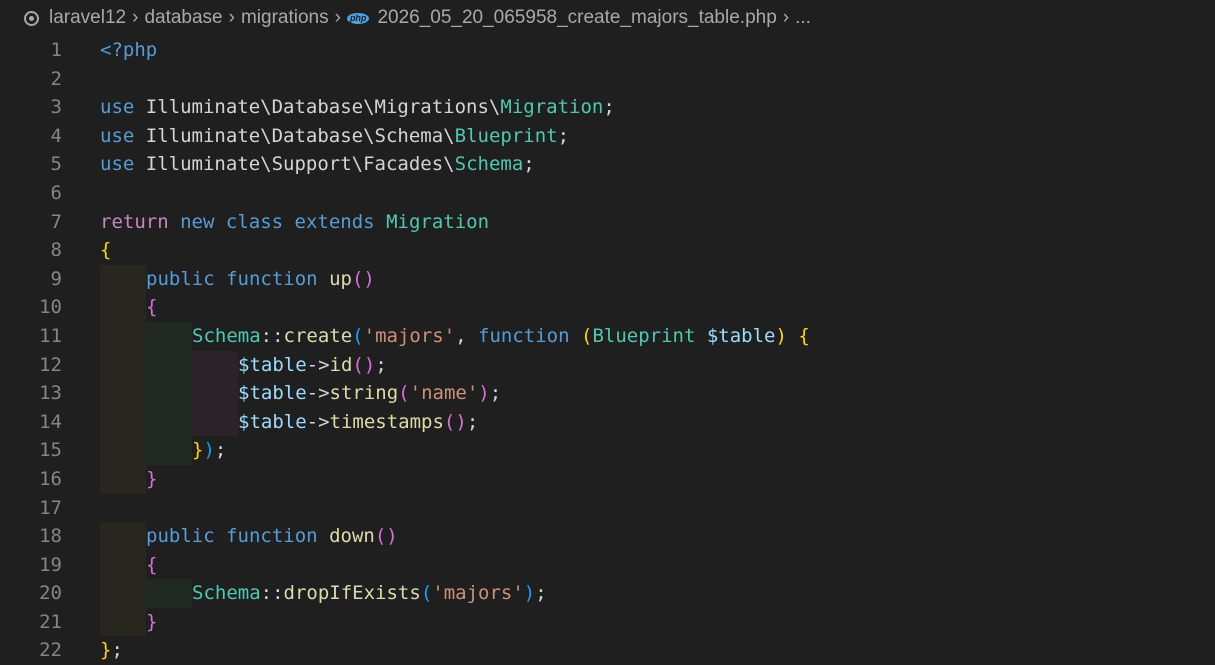  What do you see at coordinates (444, 393) in the screenshot?
I see `code-token: 'name'` at bounding box center [444, 393].